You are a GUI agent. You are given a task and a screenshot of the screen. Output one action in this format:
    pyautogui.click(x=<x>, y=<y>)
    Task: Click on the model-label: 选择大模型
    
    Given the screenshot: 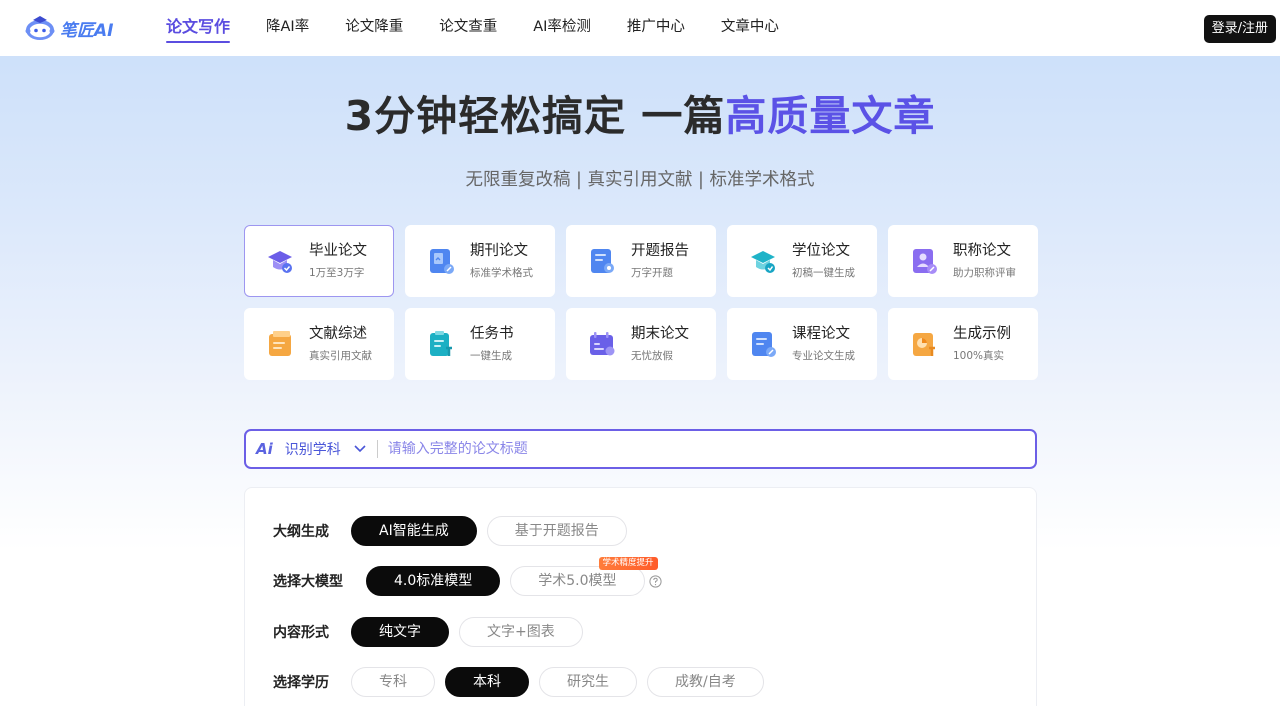 What is the action you would take?
    pyautogui.click(x=308, y=582)
    